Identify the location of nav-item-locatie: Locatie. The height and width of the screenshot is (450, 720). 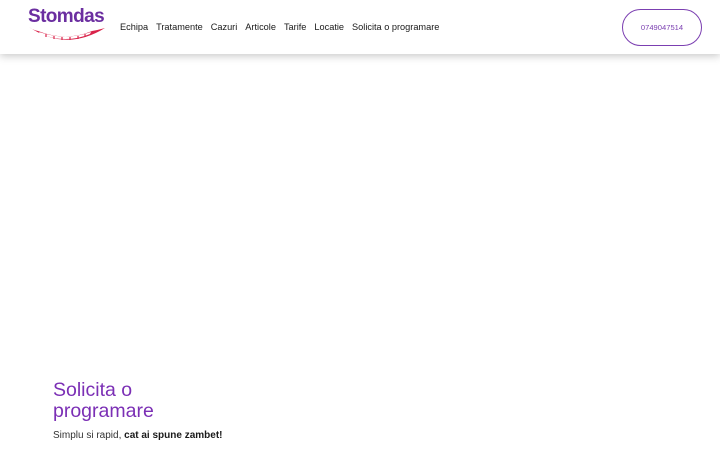
(329, 27).